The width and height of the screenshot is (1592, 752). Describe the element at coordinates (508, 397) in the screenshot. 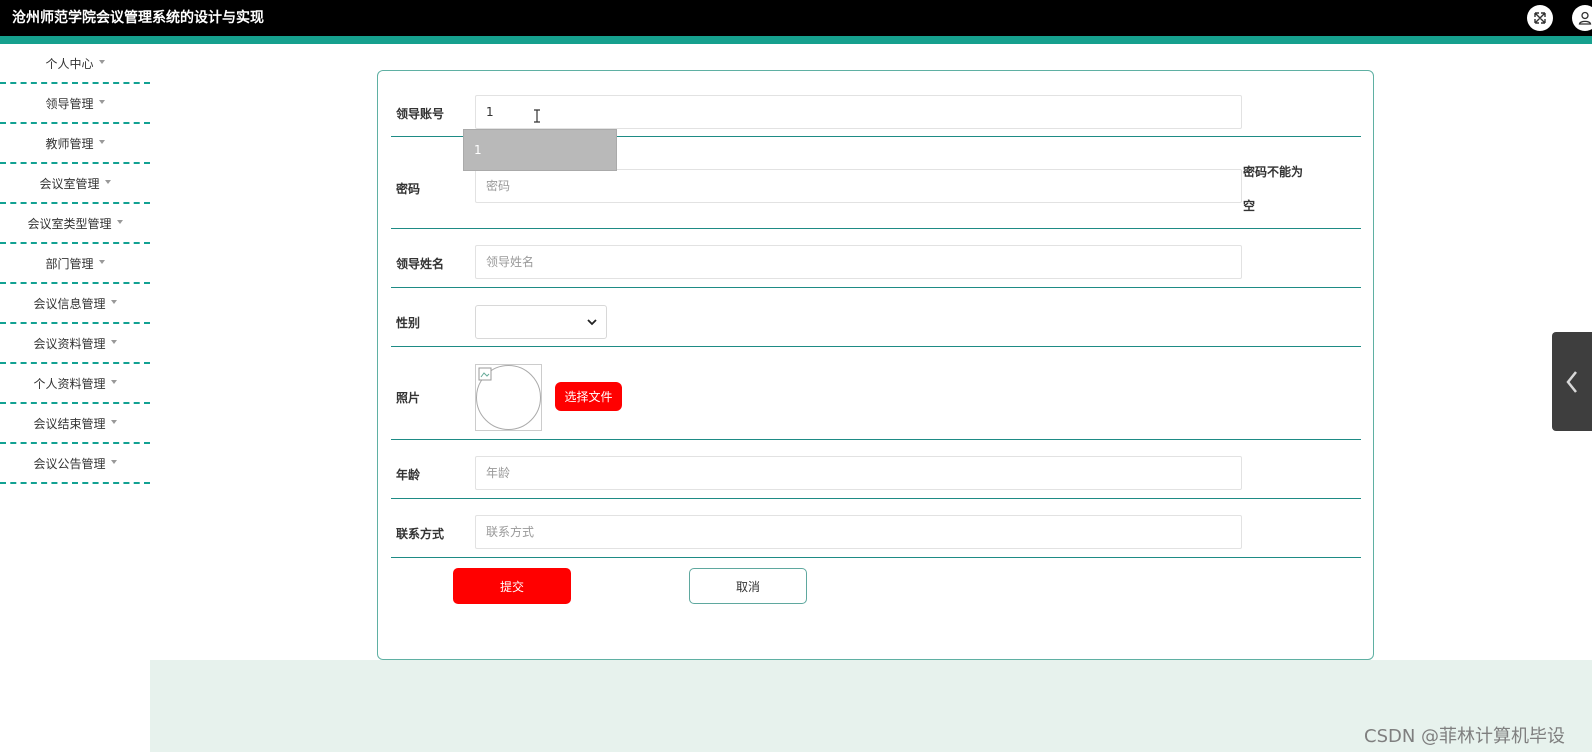

I see `photo-preview` at that location.